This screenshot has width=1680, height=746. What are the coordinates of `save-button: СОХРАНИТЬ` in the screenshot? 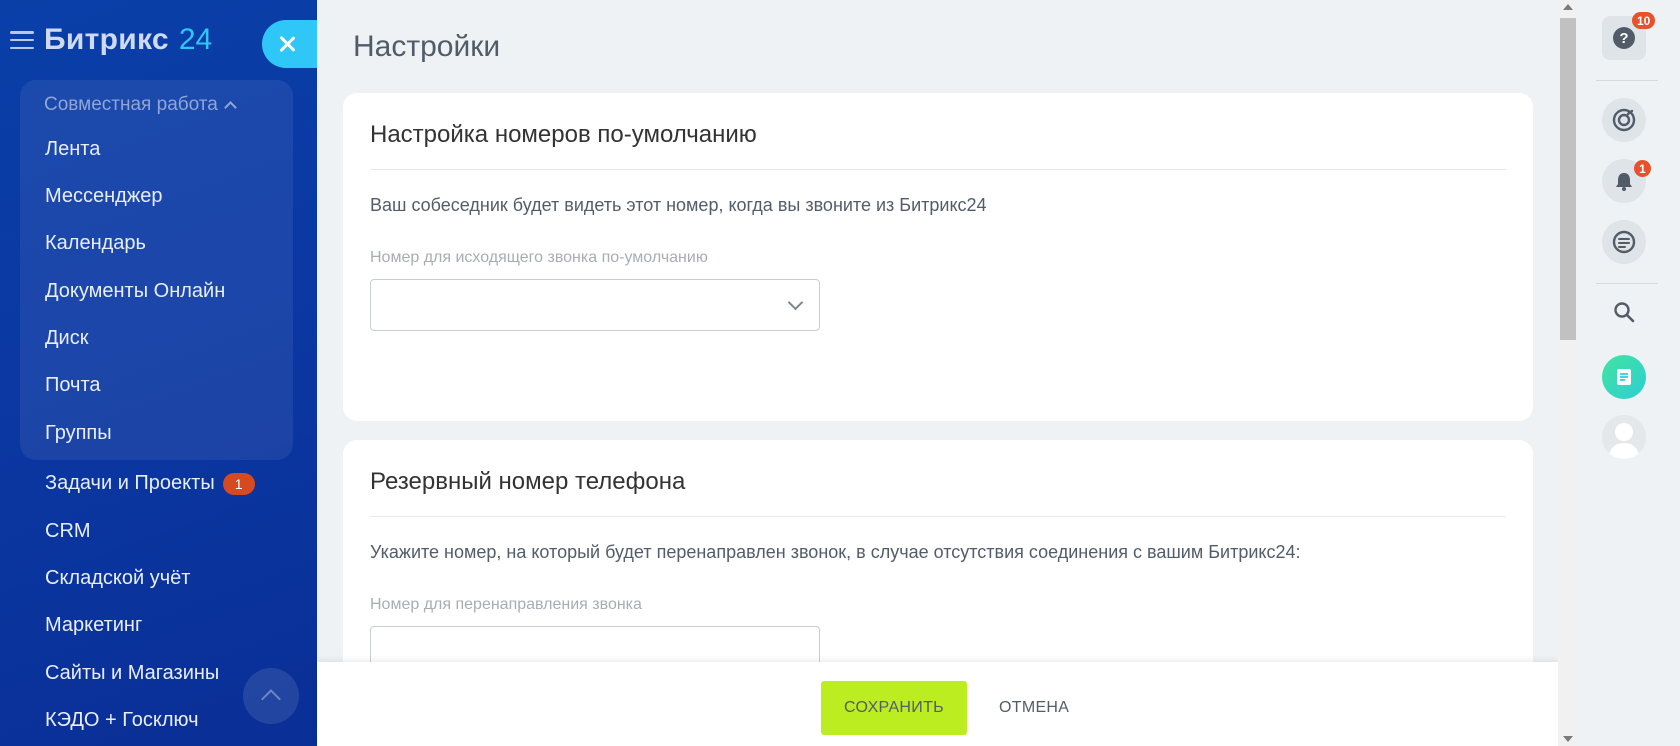 It's located at (894, 708).